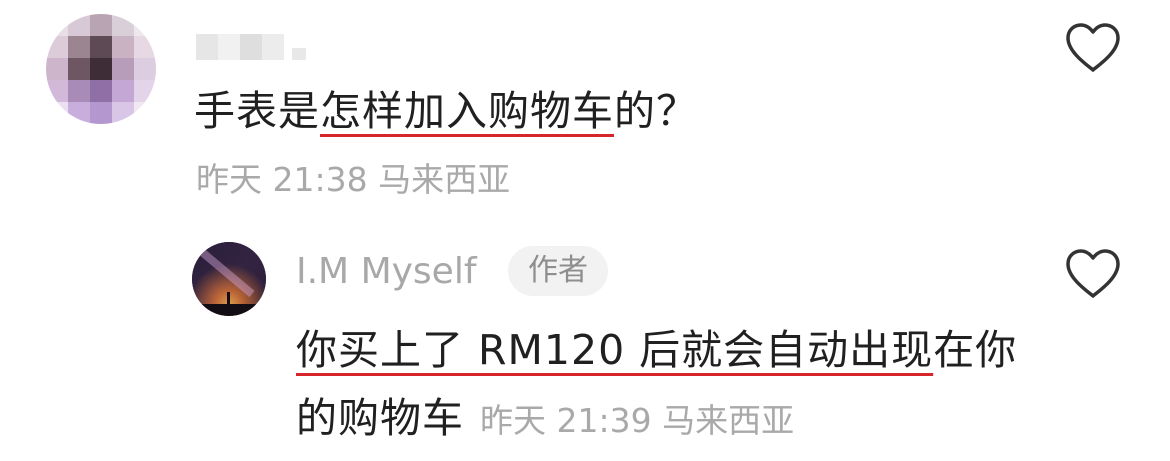 This screenshot has height=461, width=1170. Describe the element at coordinates (444, 179) in the screenshot. I see `comment-location: 马来西亚` at that location.